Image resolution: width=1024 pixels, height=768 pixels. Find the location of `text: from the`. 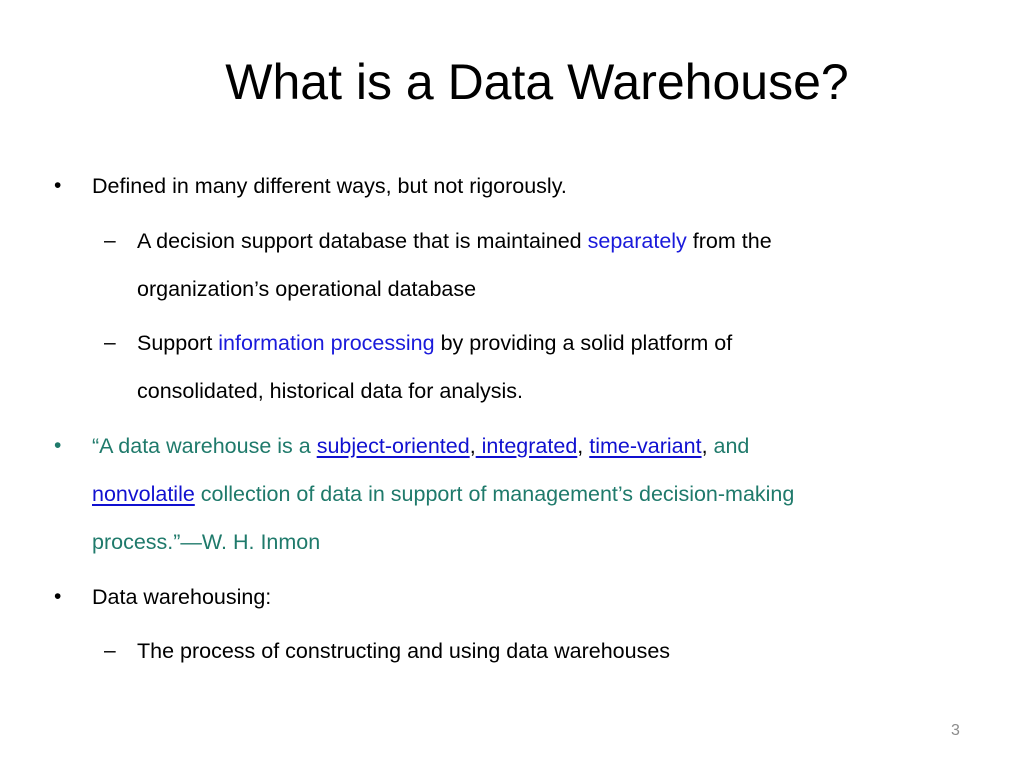

text: from the is located at coordinates (729, 241).